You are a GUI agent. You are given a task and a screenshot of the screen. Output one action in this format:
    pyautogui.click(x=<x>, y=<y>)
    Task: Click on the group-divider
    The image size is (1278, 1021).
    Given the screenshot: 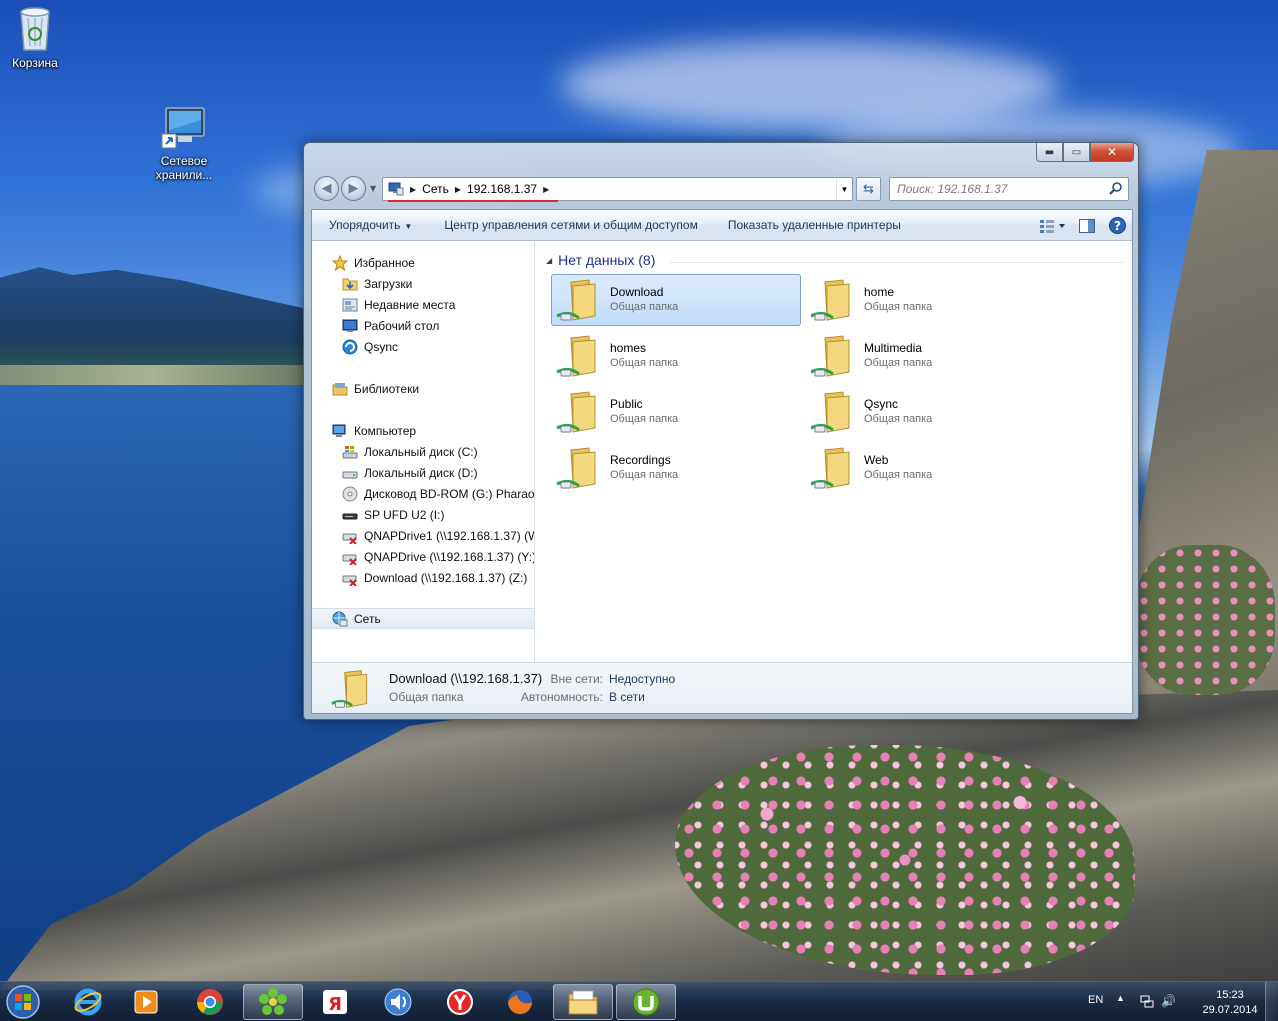 What is the action you would take?
    pyautogui.click(x=897, y=262)
    